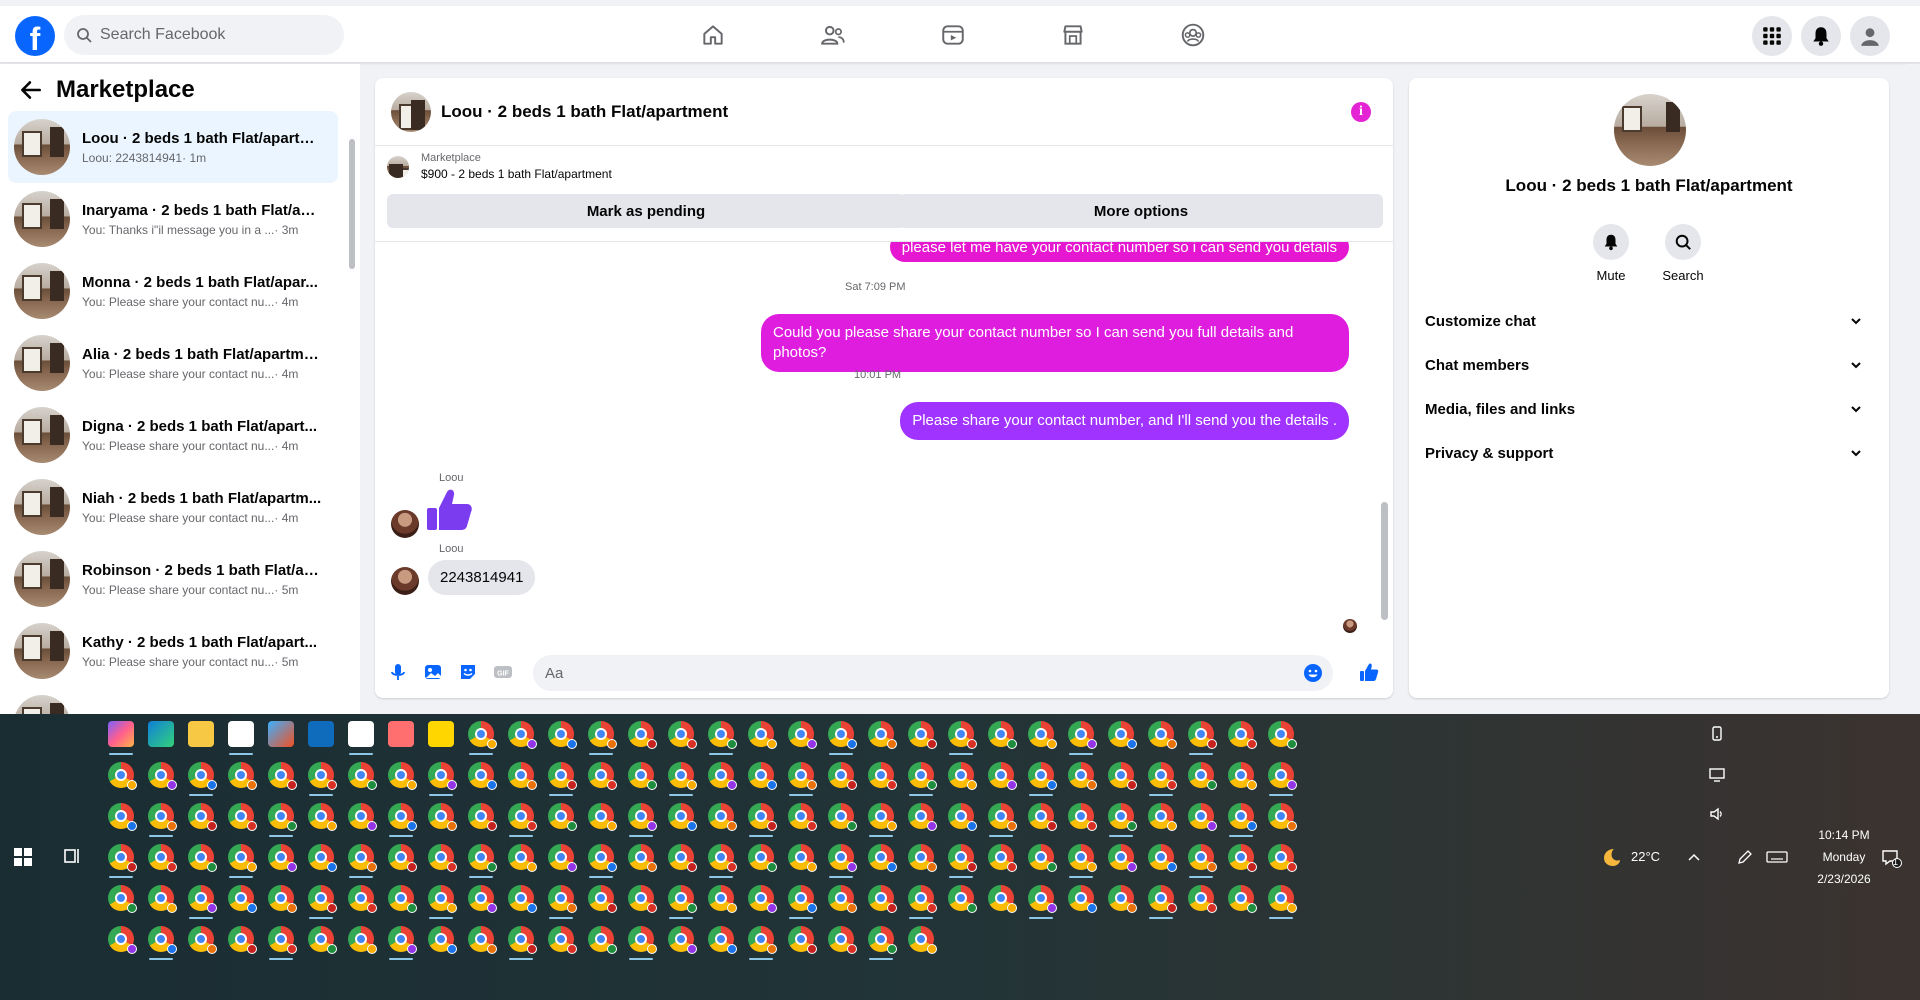 The height and width of the screenshot is (1000, 1920). I want to click on marketplace-icon, so click(1073, 35).